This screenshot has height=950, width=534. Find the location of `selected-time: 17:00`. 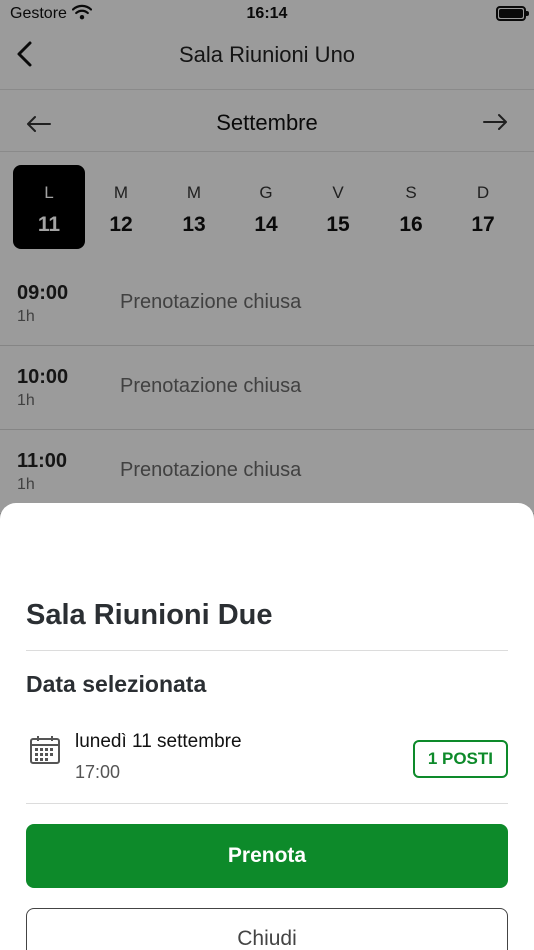

selected-time: 17:00 is located at coordinates (98, 772).